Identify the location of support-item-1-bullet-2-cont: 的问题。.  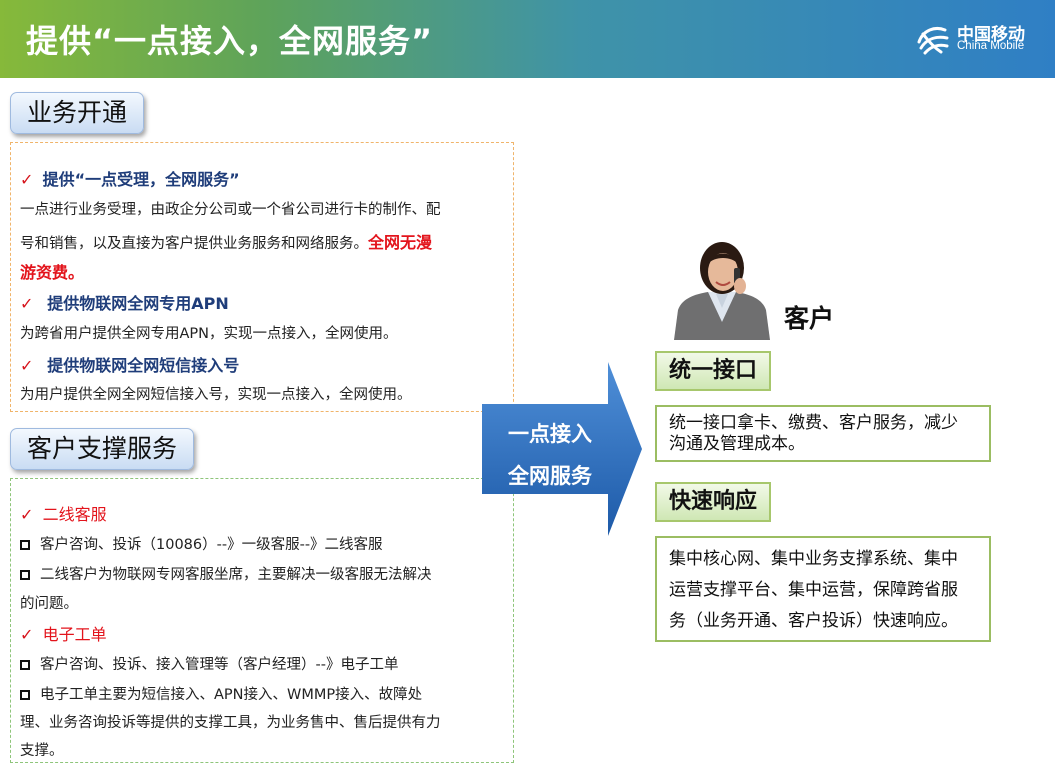
(49, 604).